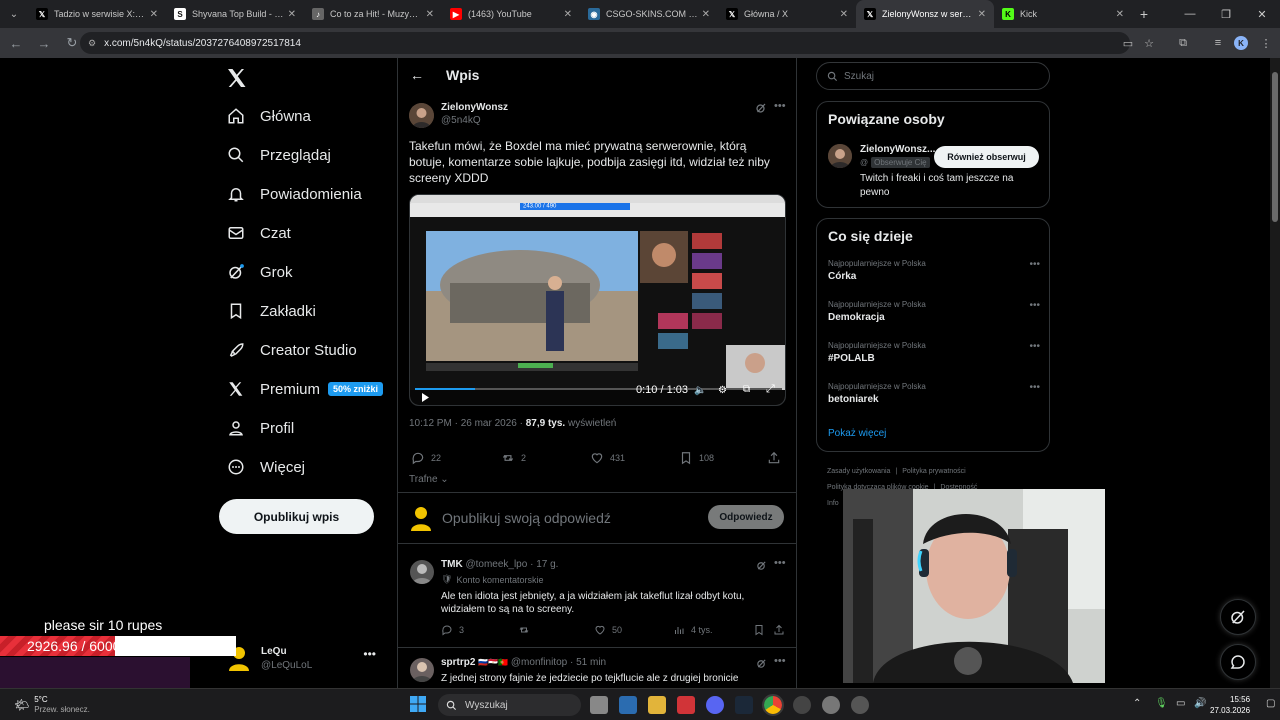  What do you see at coordinates (605, 43) in the screenshot?
I see `address-bar: ⚙ x.com/5n4kQ/status/2037276408972517814` at bounding box center [605, 43].